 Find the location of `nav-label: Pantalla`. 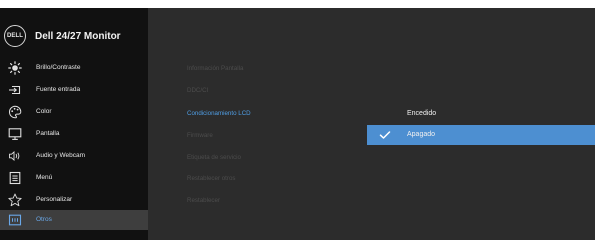

nav-label: Pantalla is located at coordinates (48, 133).